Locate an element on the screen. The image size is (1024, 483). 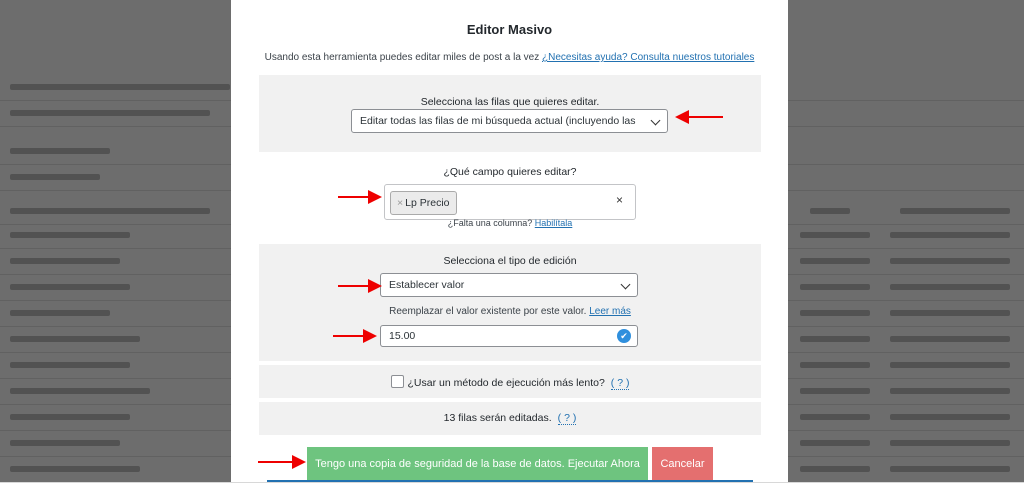
cancel-button: Cancelar is located at coordinates (682, 464).